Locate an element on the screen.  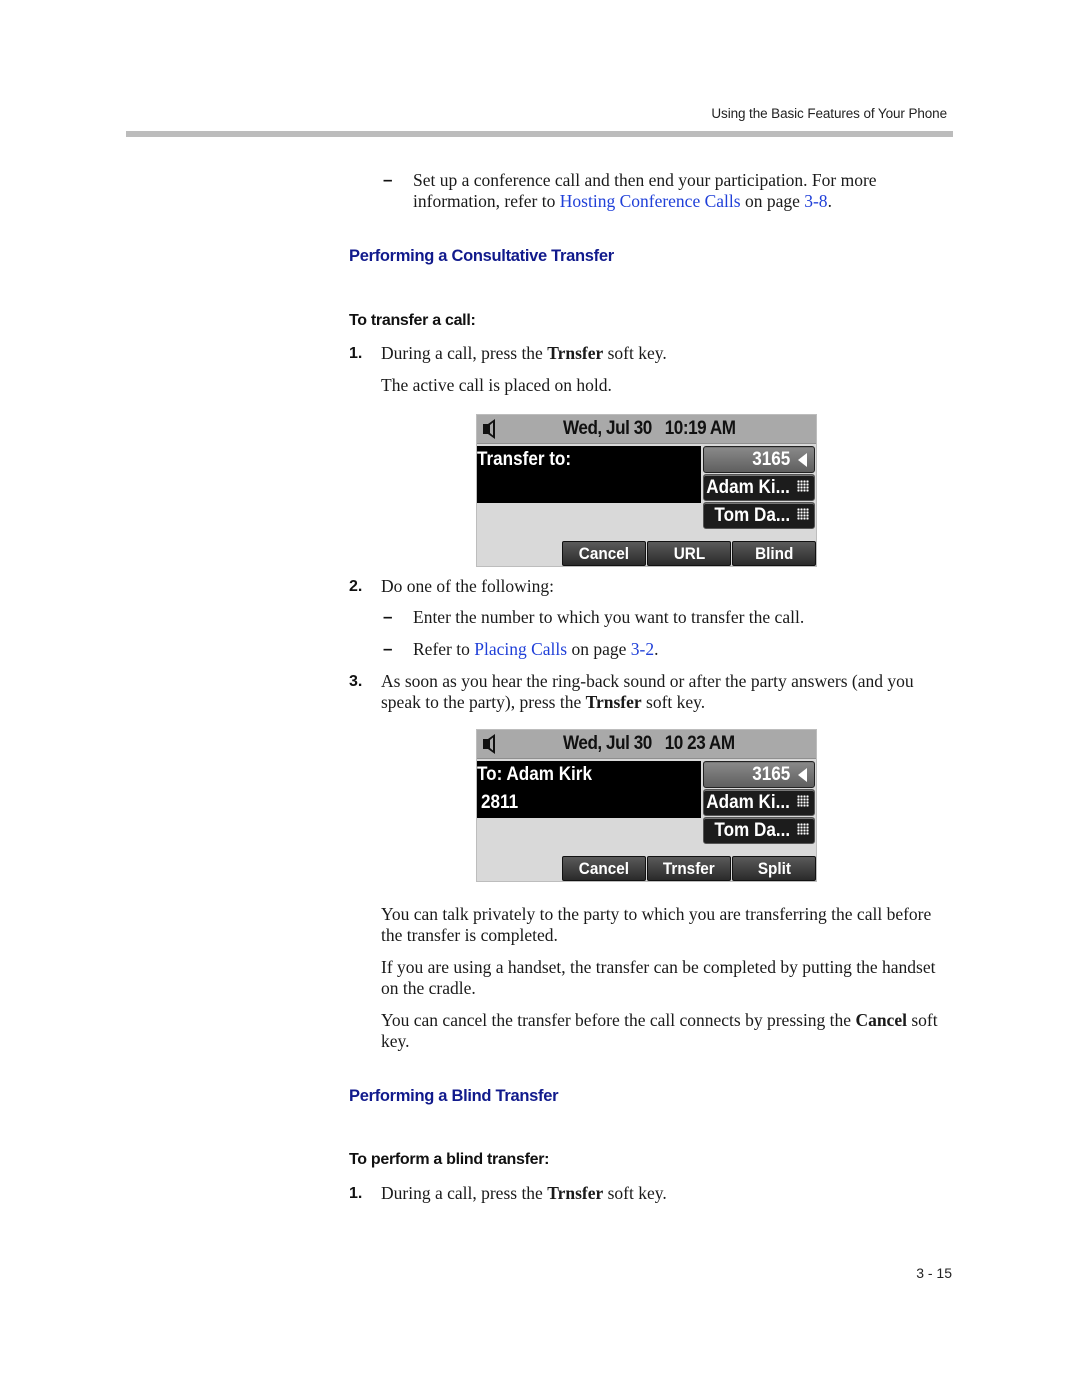
page-3-8-link: 3-8 is located at coordinates (815, 201).